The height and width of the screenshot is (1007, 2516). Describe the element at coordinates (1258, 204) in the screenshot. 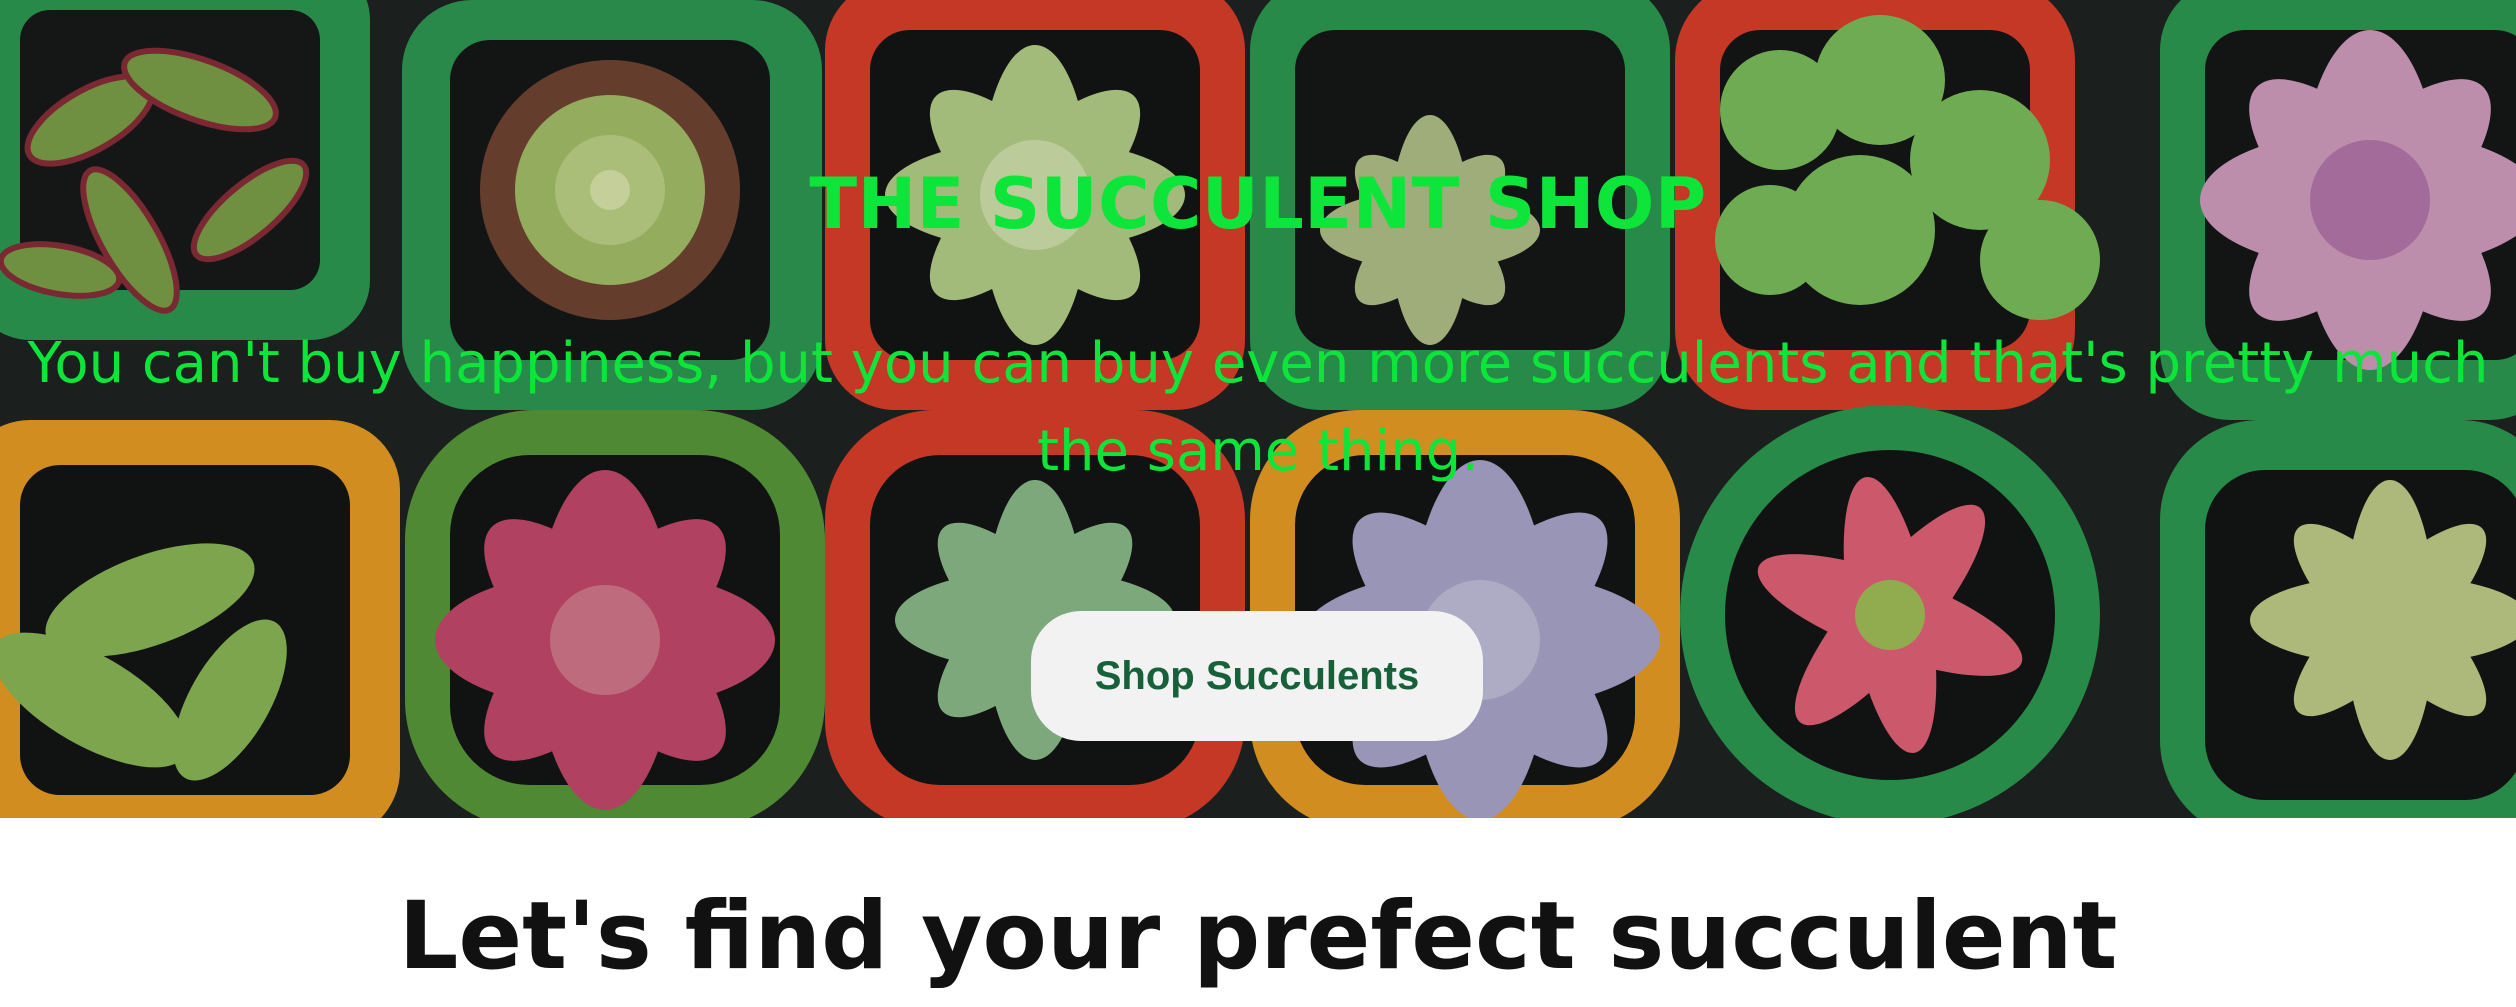

I see `shop-title: THE SUCCULENT SHOP` at that location.